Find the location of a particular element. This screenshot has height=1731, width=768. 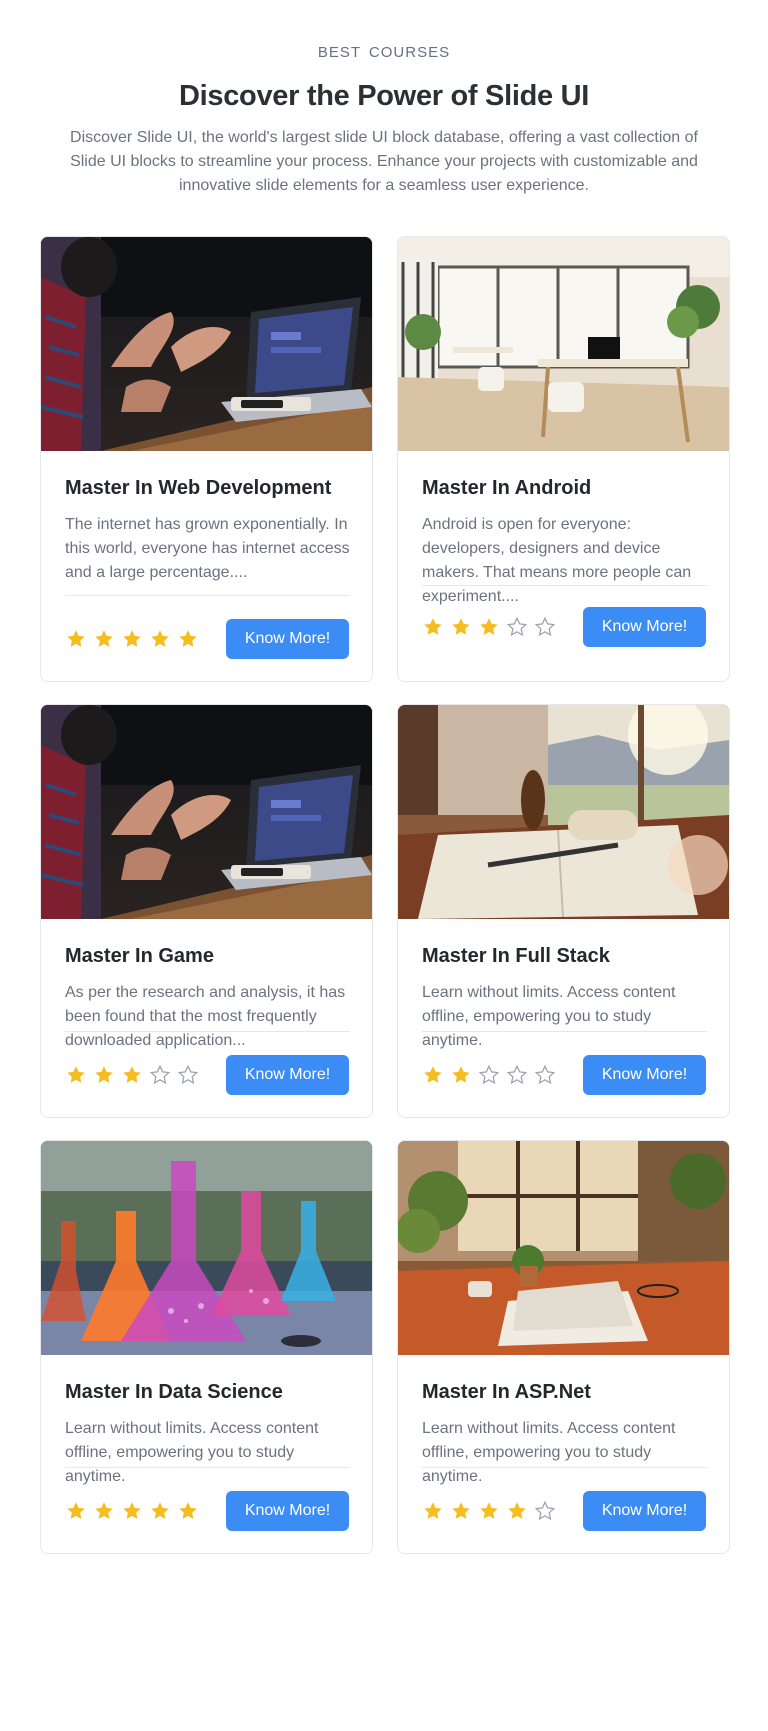

page-title: Discover the Power of Slide UI is located at coordinates (384, 96).